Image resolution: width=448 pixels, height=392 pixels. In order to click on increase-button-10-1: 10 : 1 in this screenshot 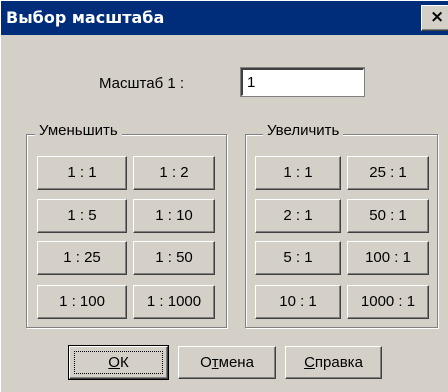, I will do `click(298, 302)`.